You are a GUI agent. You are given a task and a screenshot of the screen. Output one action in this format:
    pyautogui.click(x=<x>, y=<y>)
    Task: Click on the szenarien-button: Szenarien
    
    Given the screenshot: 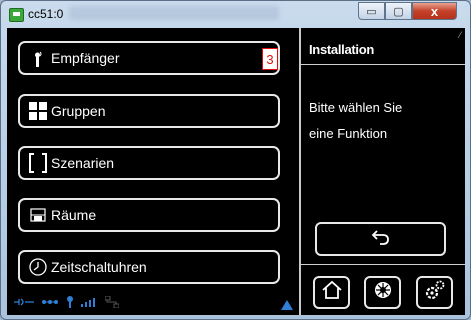 What is the action you would take?
    pyautogui.click(x=149, y=163)
    